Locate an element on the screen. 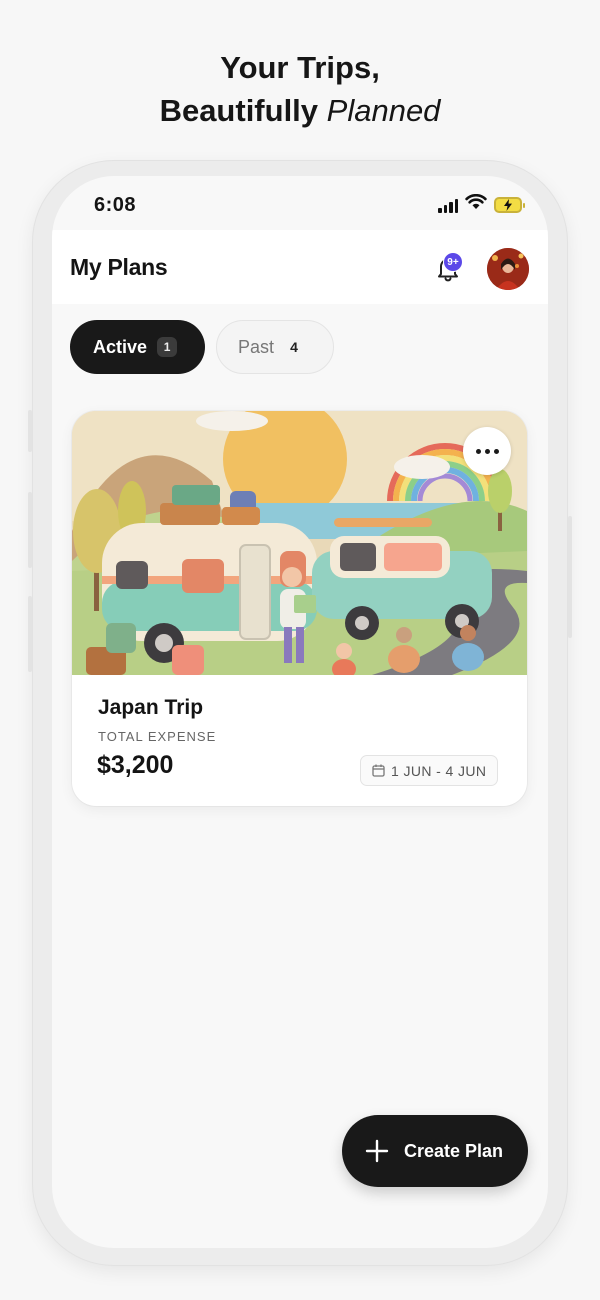  app-header: My Plans 9+ is located at coordinates (300, 267).